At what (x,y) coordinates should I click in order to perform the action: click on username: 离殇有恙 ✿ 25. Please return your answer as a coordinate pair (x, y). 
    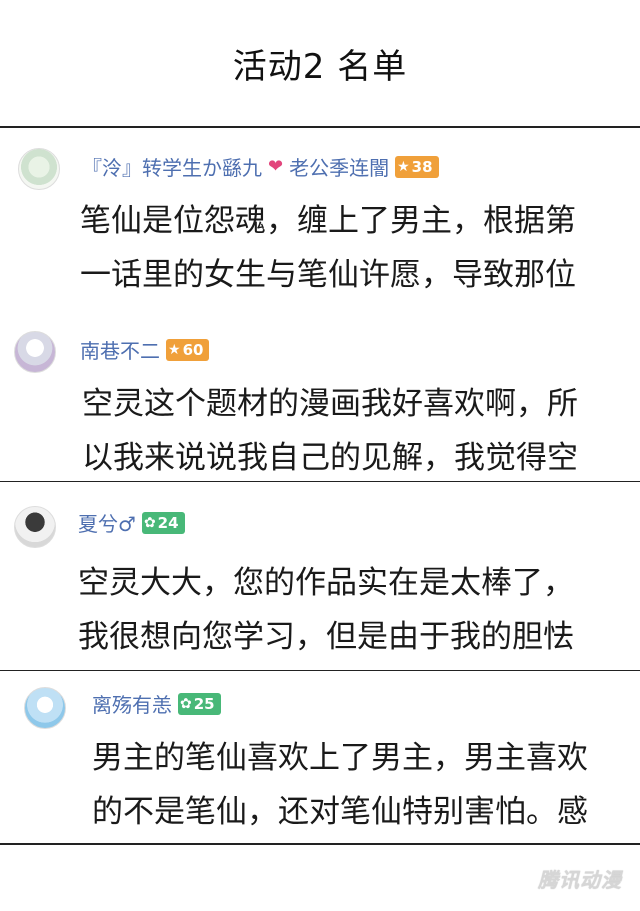
    Looking at the image, I should click on (156, 703).